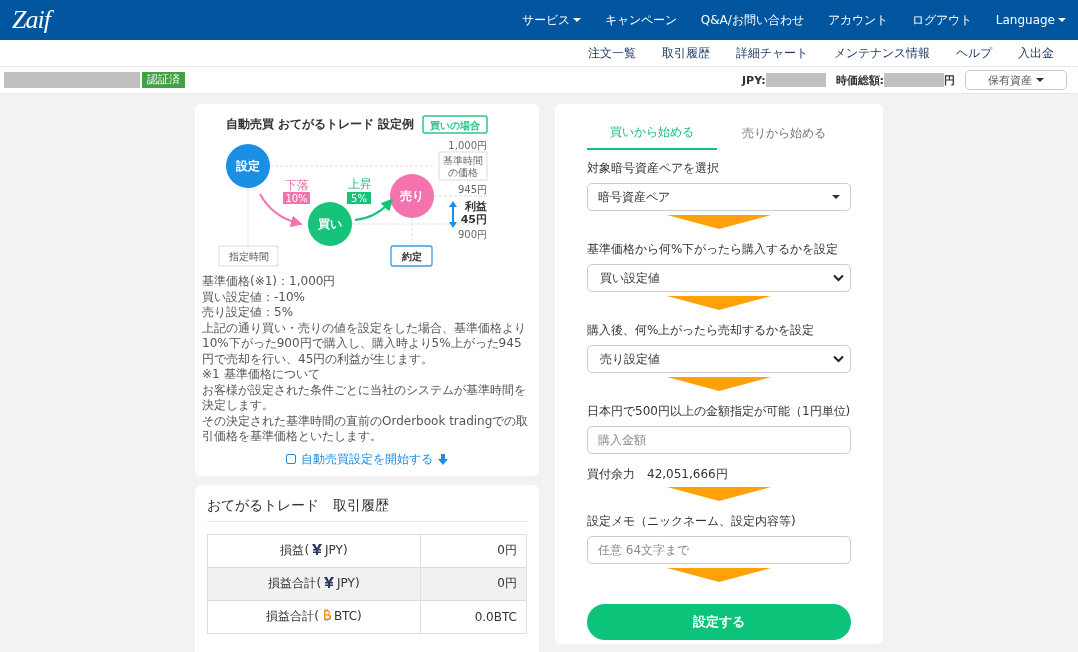  I want to click on note-text: 売り設定値：5%, so click(248, 313).